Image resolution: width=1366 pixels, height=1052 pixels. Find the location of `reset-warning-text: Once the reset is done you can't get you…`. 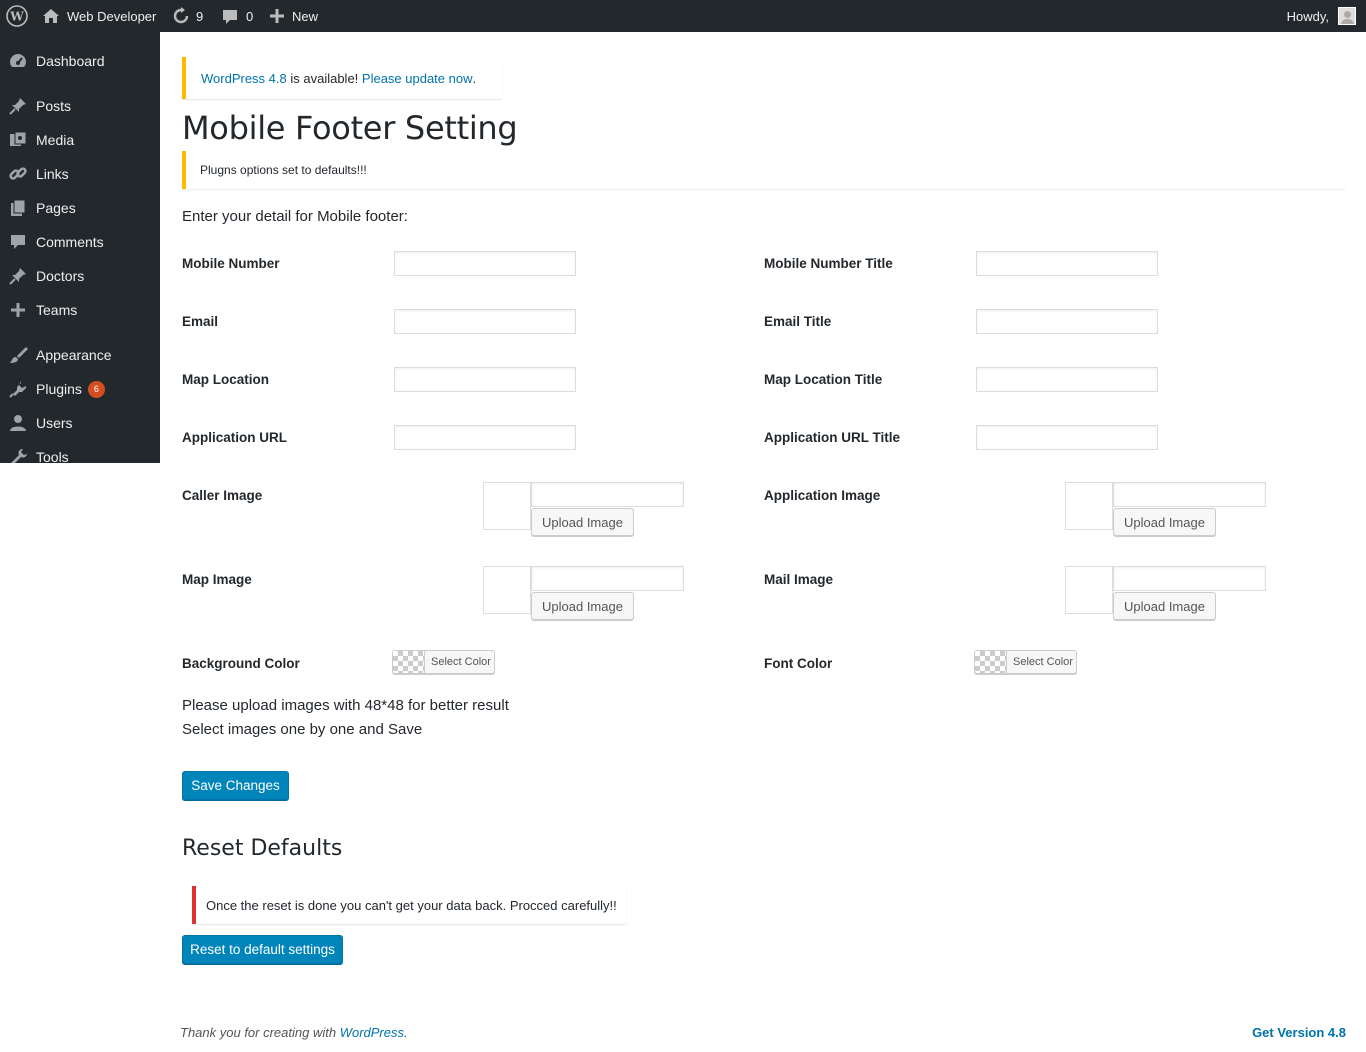

reset-warning-text: Once the reset is done you can't get you… is located at coordinates (411, 905).